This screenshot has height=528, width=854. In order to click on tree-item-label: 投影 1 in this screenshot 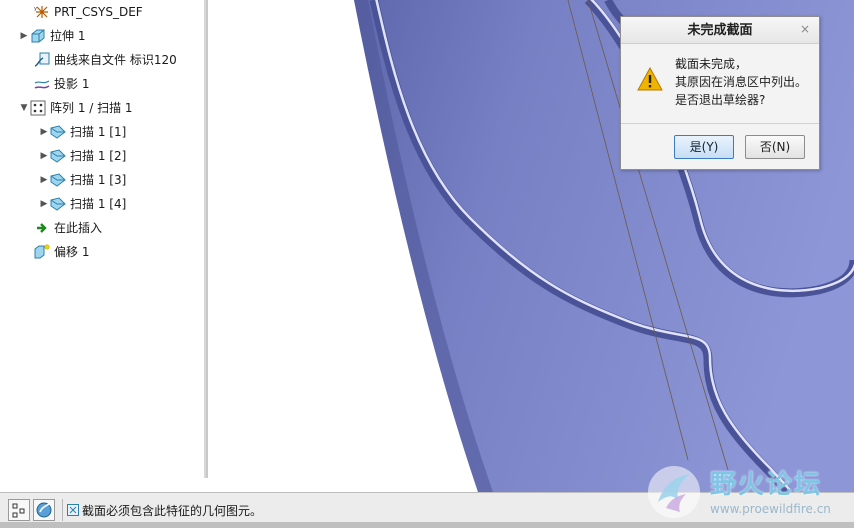, I will do `click(72, 84)`.